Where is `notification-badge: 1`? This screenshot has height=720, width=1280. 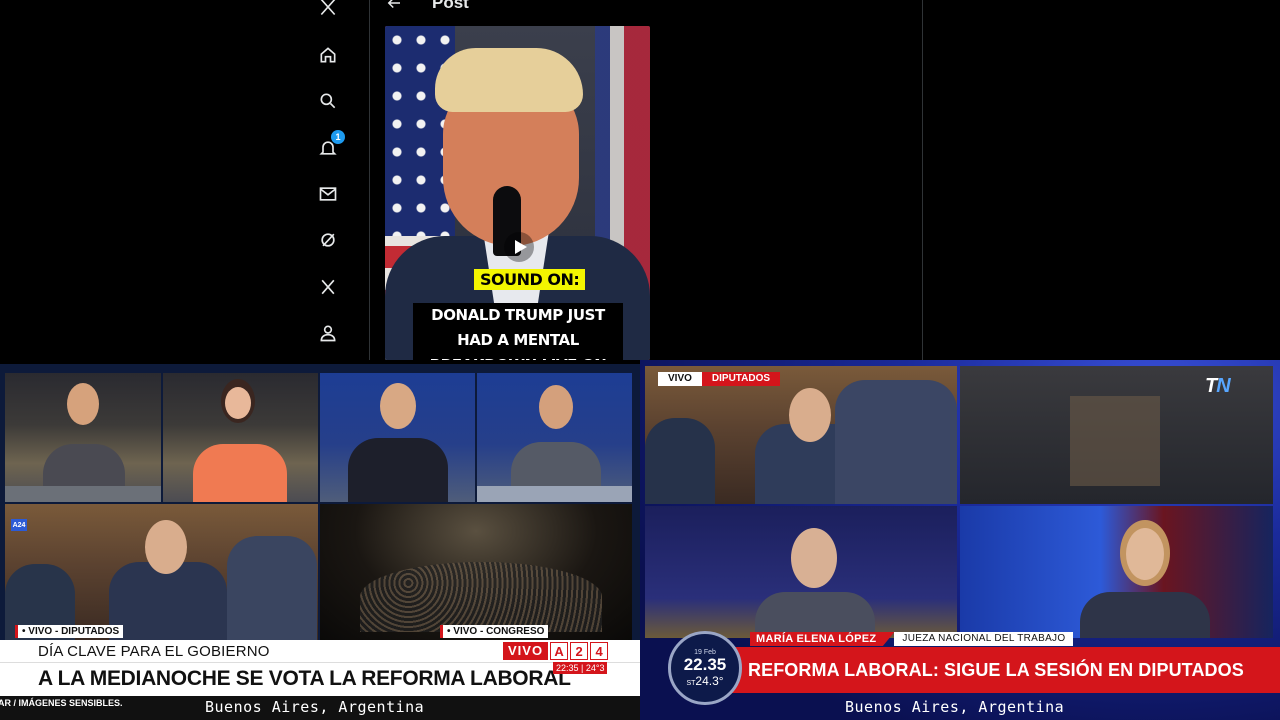 notification-badge: 1 is located at coordinates (338, 137).